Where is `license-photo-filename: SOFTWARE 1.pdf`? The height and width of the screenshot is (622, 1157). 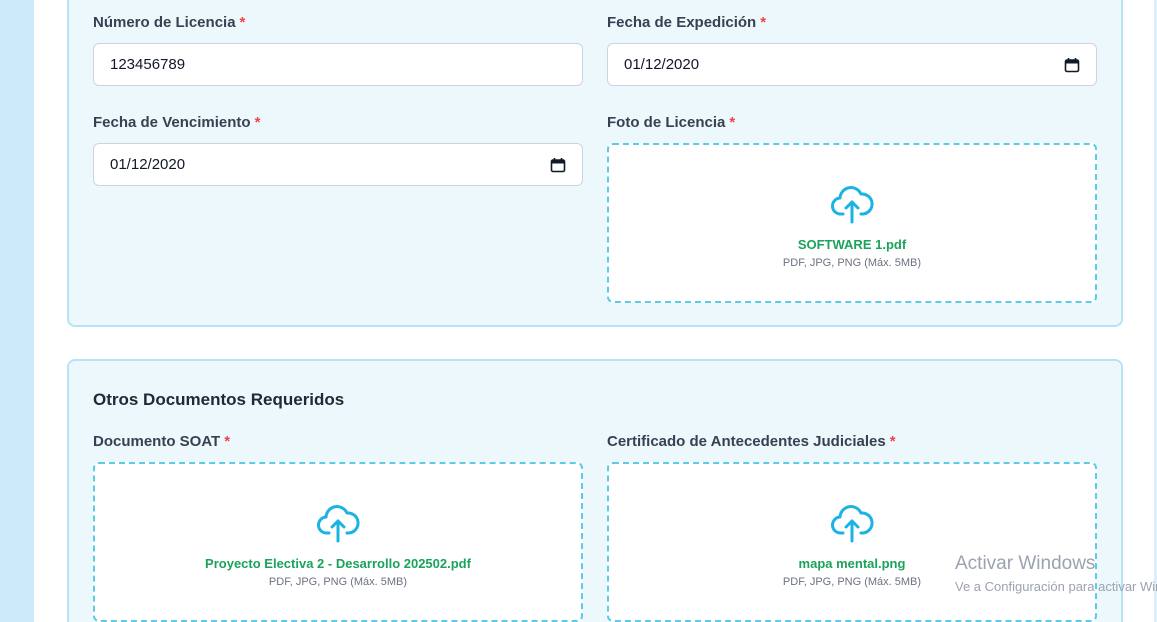 license-photo-filename: SOFTWARE 1.pdf is located at coordinates (852, 244).